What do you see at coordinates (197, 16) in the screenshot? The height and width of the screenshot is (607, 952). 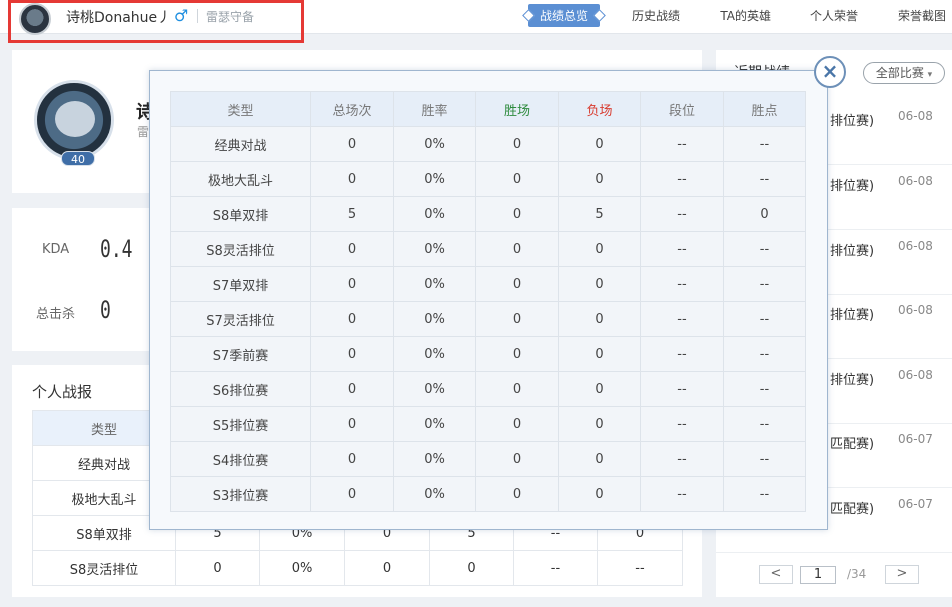 I see `divider` at bounding box center [197, 16].